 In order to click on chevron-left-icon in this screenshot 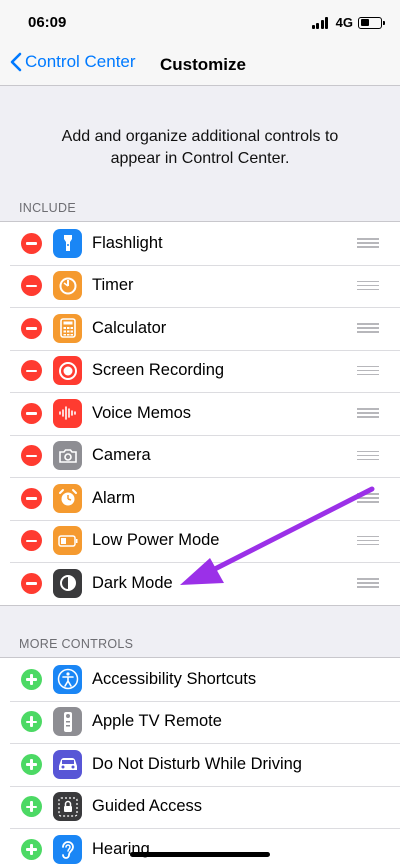, I will do `click(16, 62)`.